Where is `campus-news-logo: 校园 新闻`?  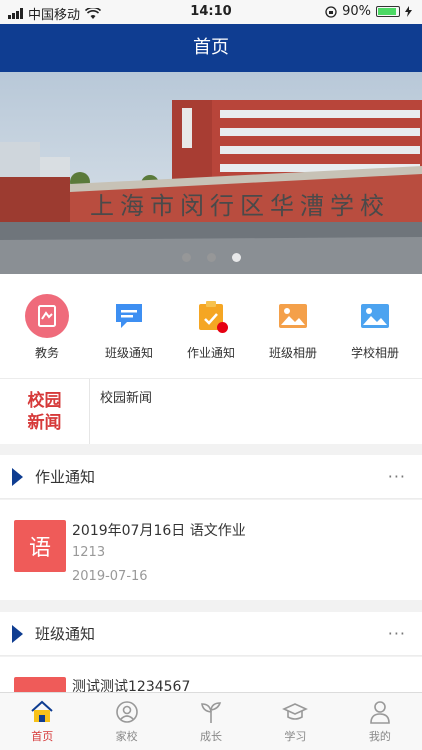 campus-news-logo: 校园 新闻 is located at coordinates (45, 411).